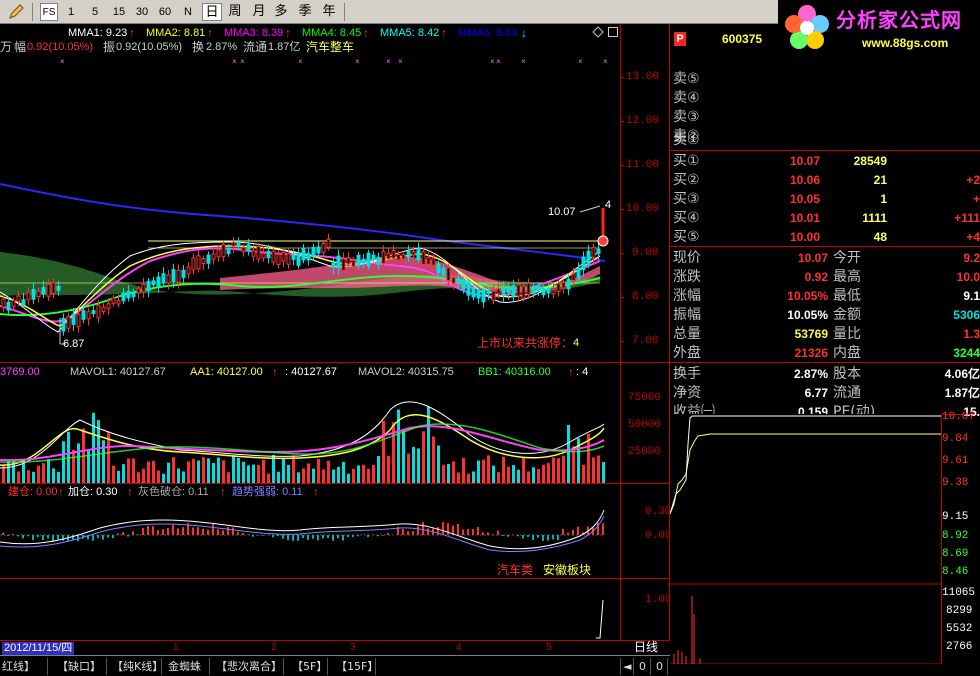 This screenshot has width=980, height=676. Describe the element at coordinates (826, 180) in the screenshot. I see `buy-2-row: 买② 10.06 21 +2` at that location.